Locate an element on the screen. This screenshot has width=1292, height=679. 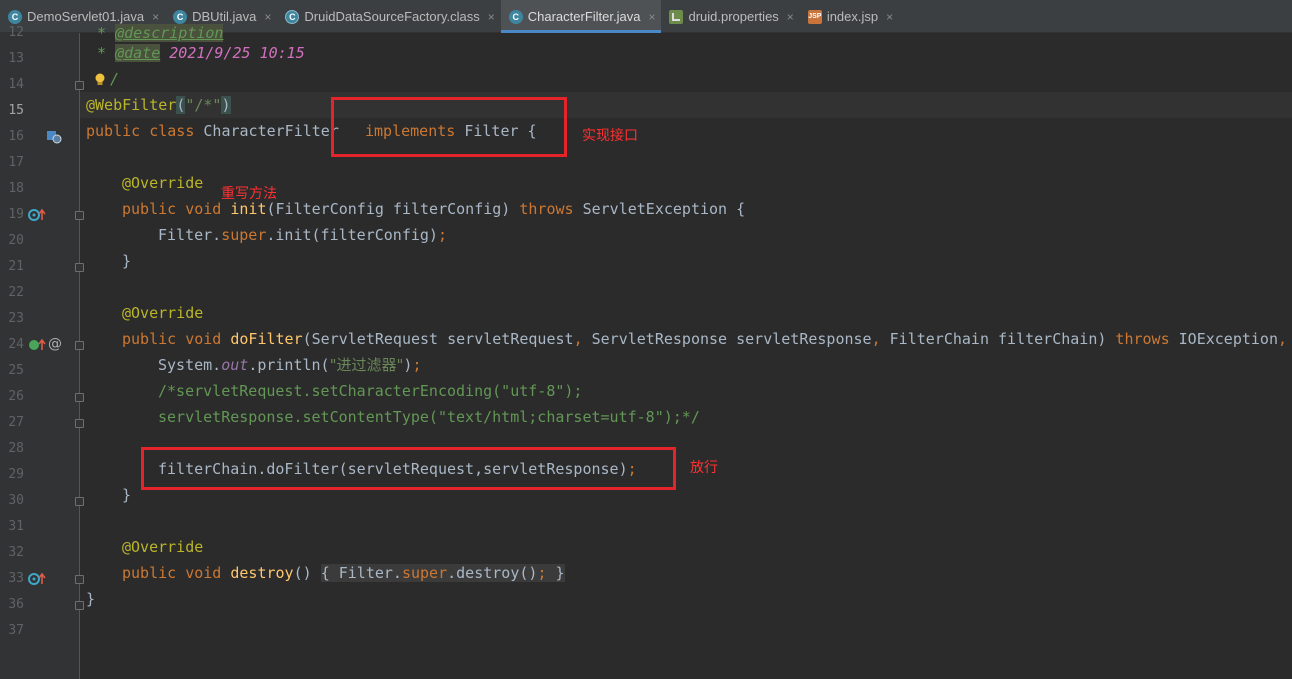
string-println-message: "进过滤器" is located at coordinates (366, 365).